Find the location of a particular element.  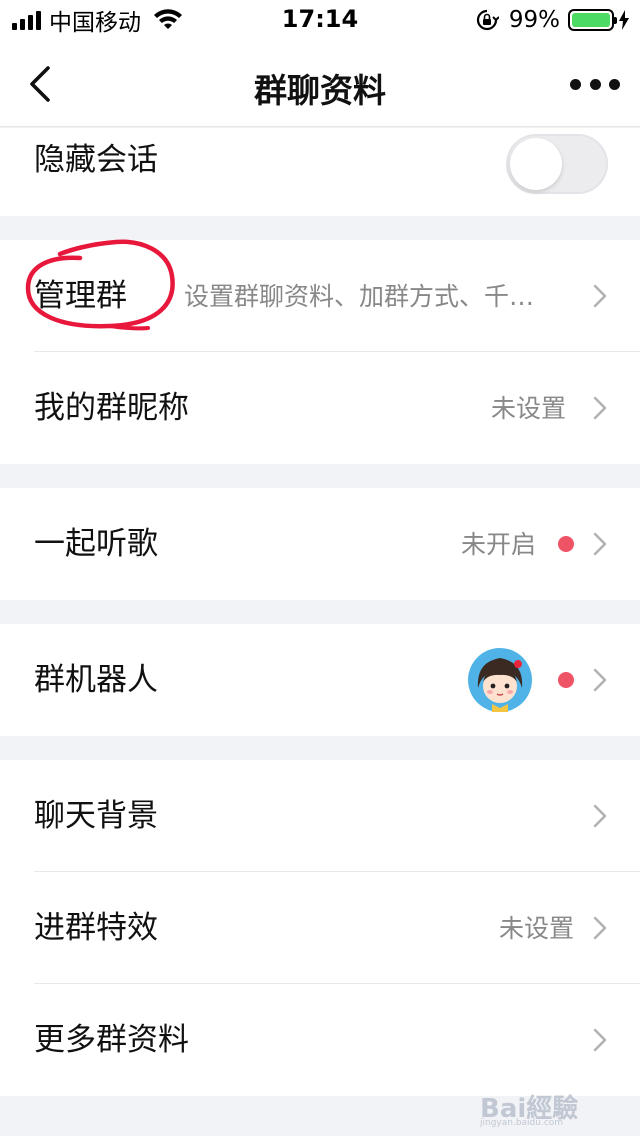

status-bar: 中国移动 17:14 99% is located at coordinates (320, 20).